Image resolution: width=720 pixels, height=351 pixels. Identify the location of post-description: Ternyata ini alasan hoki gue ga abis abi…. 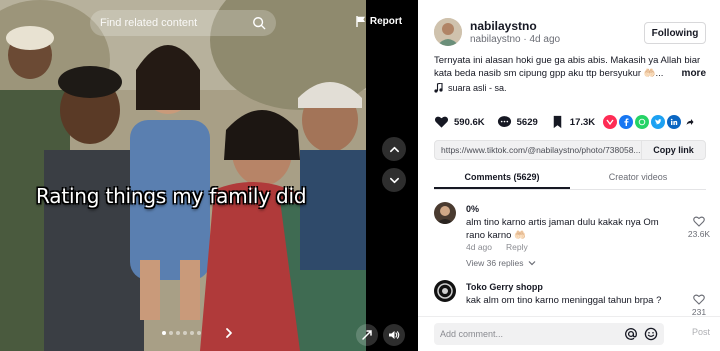
(570, 67).